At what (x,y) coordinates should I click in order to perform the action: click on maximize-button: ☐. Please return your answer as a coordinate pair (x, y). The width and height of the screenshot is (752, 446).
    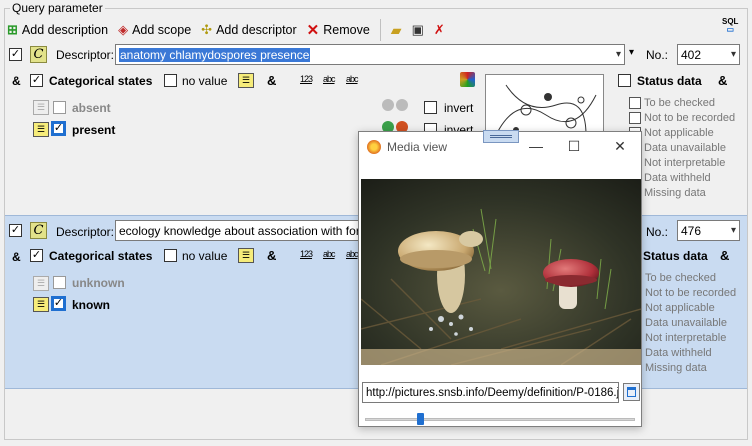
    Looking at the image, I should click on (574, 146).